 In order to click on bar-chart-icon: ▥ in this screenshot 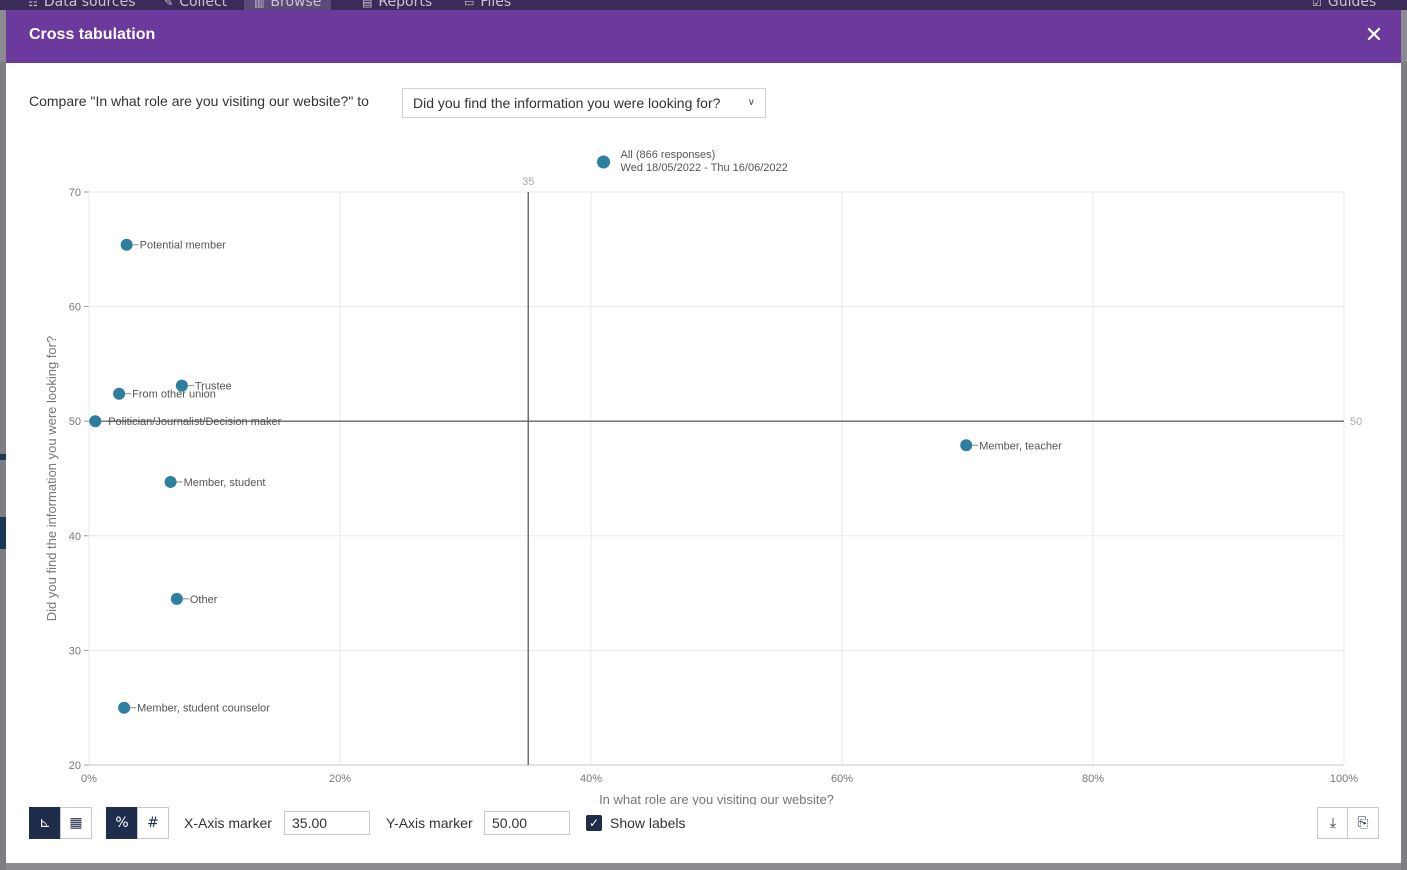, I will do `click(259, 4)`.